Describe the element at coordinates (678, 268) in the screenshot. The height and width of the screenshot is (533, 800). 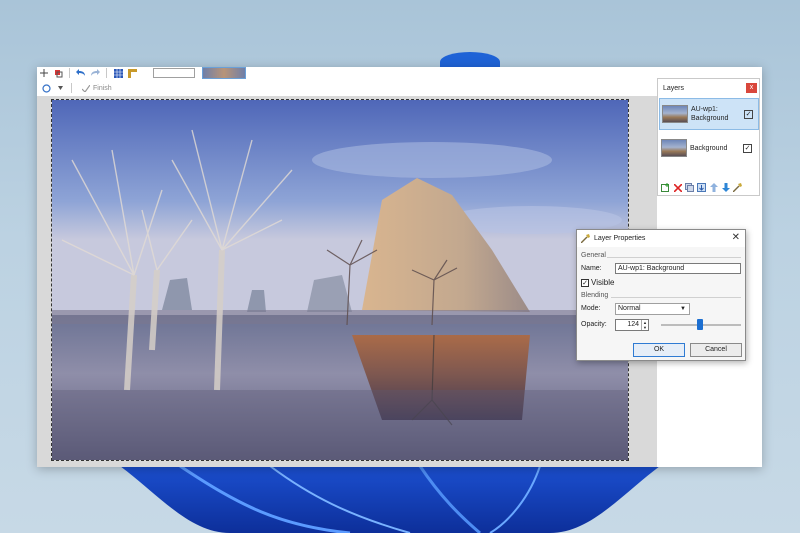
I see `layer-name-input: AU-wp1: Background` at that location.